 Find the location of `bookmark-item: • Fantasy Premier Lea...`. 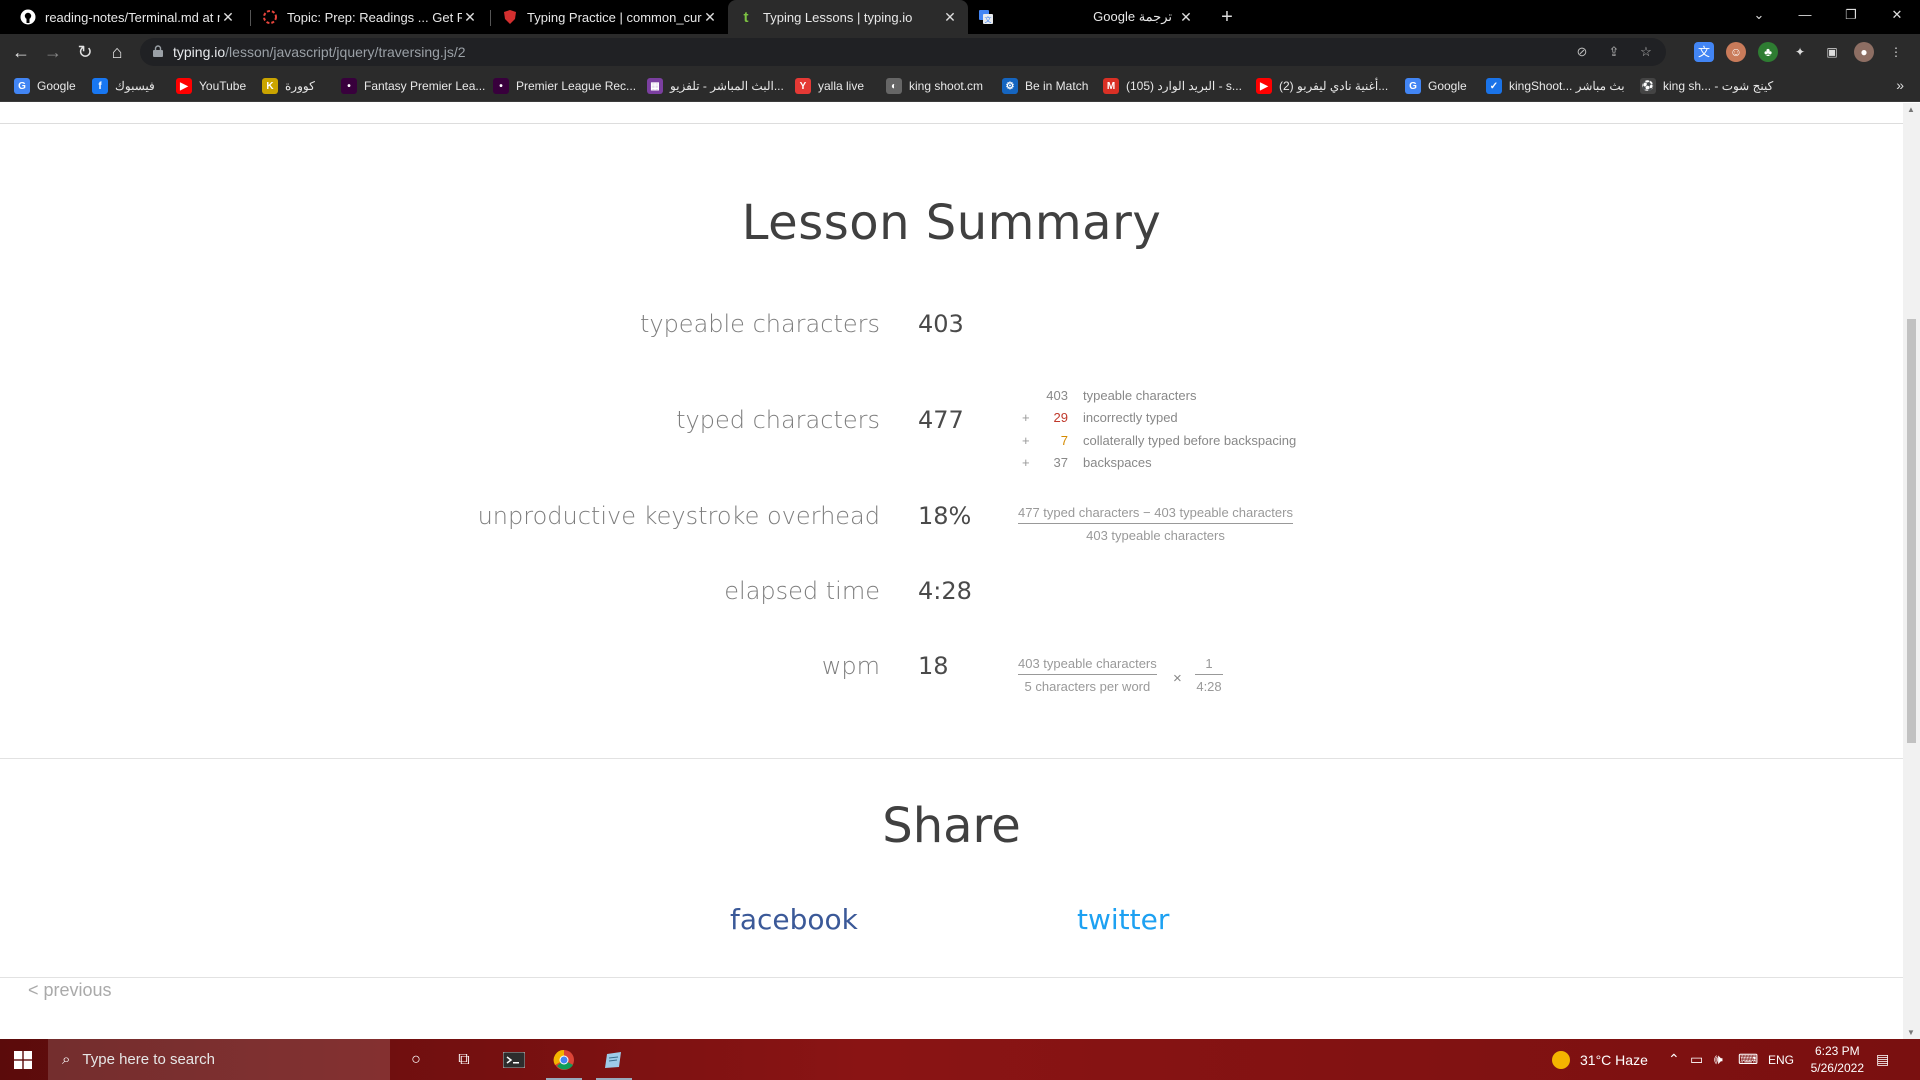

bookmark-item: • Fantasy Premier Lea... is located at coordinates (413, 86).